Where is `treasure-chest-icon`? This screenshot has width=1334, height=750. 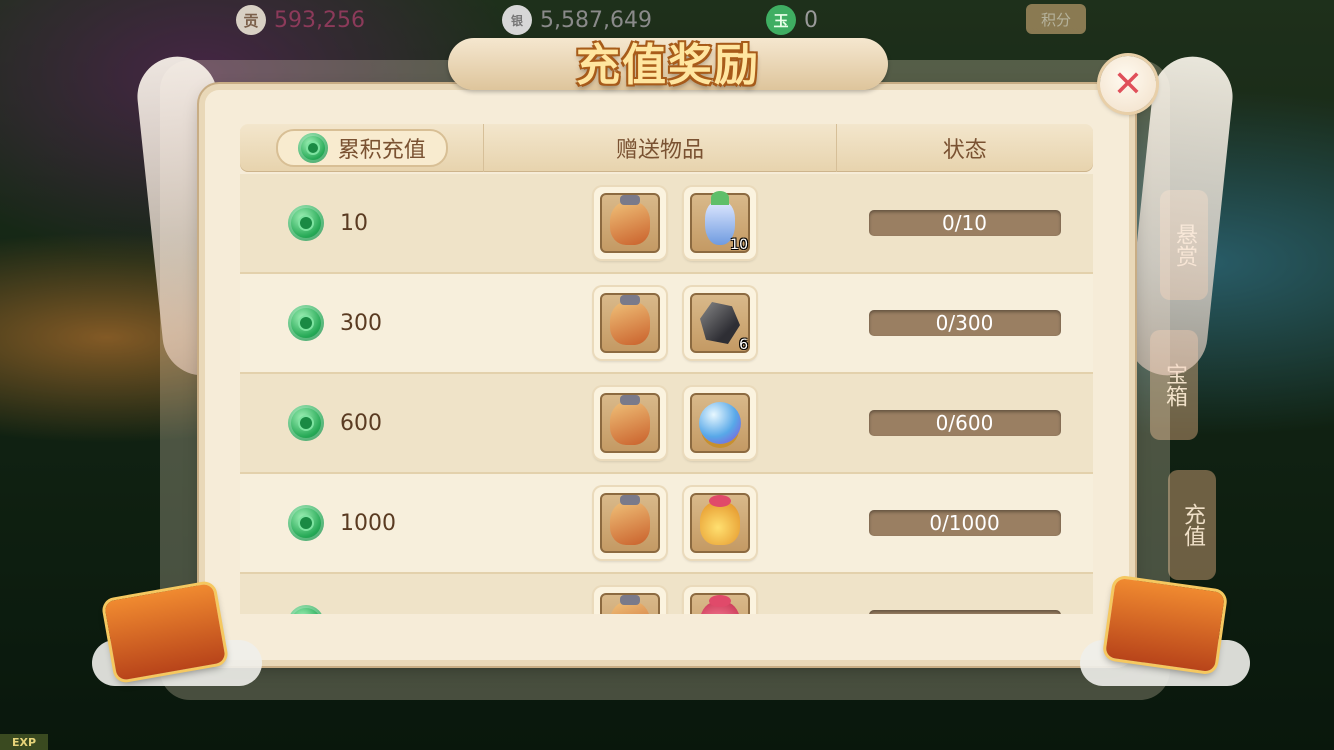
treasure-chest-icon is located at coordinates (1165, 625).